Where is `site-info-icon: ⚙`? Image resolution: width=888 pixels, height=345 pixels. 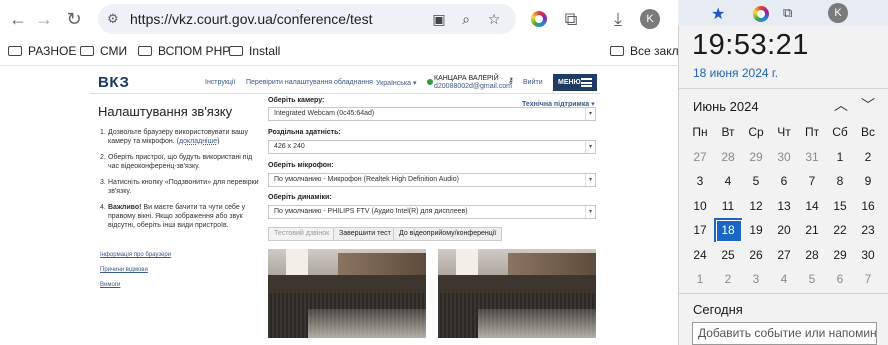
site-info-icon: ⚙ is located at coordinates (115, 19).